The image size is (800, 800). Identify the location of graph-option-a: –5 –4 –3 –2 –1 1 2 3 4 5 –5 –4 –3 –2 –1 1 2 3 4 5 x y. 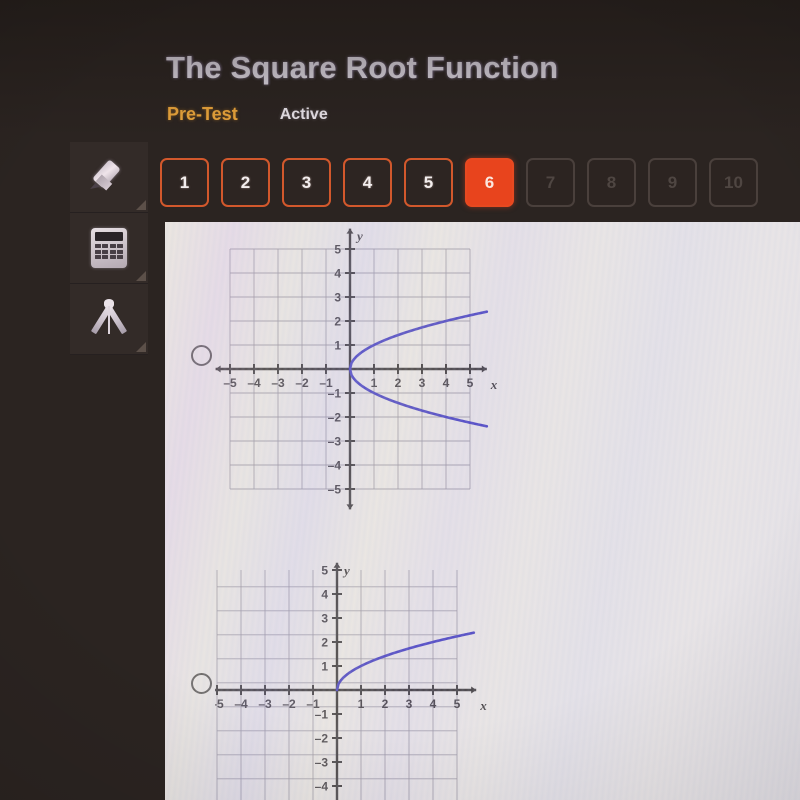
(375, 367).